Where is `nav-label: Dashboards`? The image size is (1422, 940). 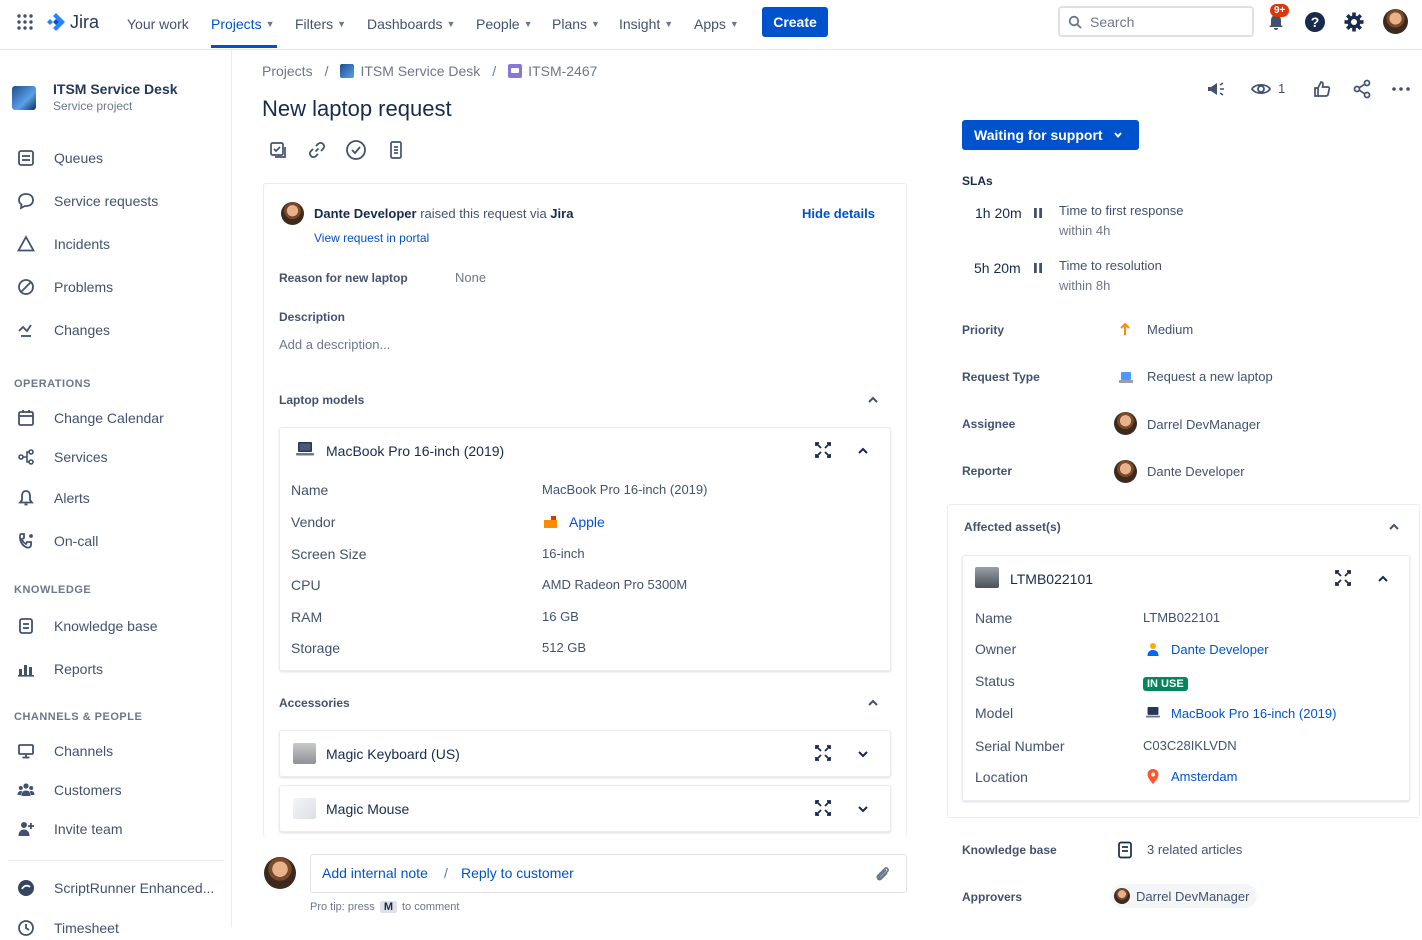
nav-label: Dashboards is located at coordinates (405, 24).